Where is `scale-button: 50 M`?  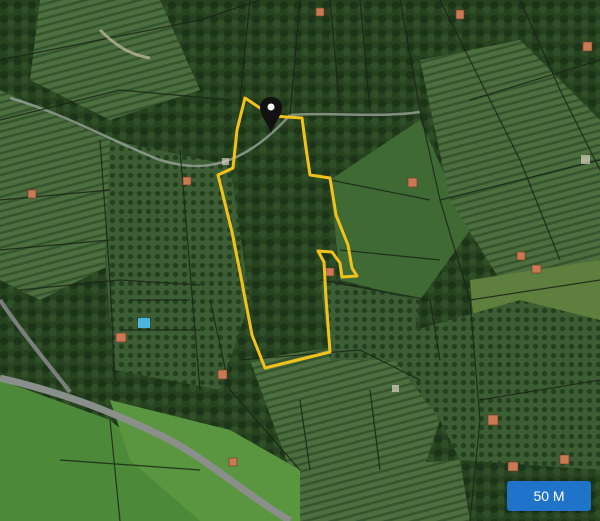 scale-button: 50 M is located at coordinates (549, 496).